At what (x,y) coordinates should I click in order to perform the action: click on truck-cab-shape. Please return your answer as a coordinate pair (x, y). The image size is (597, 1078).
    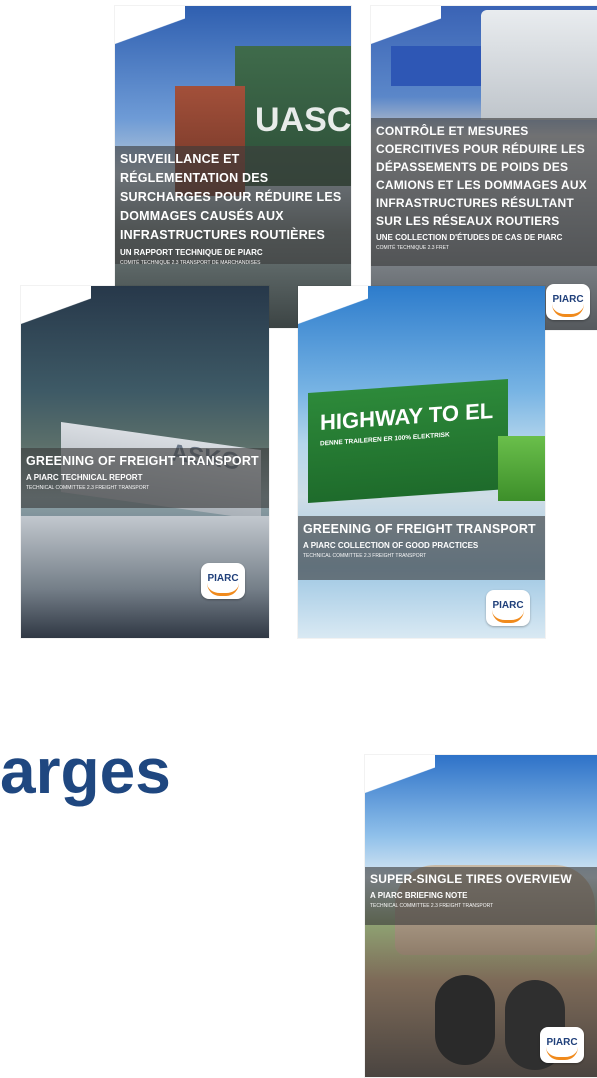
    Looking at the image, I should click on (539, 65).